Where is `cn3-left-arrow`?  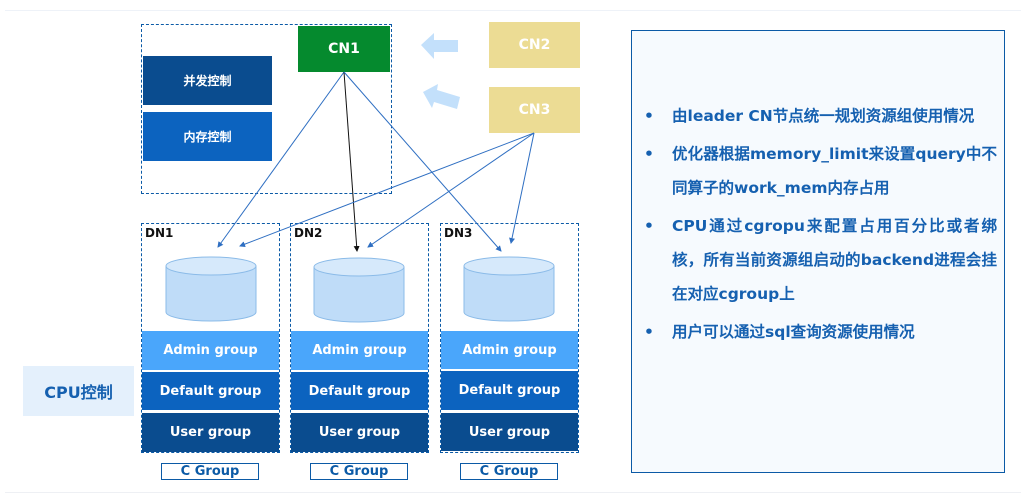 cn3-left-arrow is located at coordinates (441, 96).